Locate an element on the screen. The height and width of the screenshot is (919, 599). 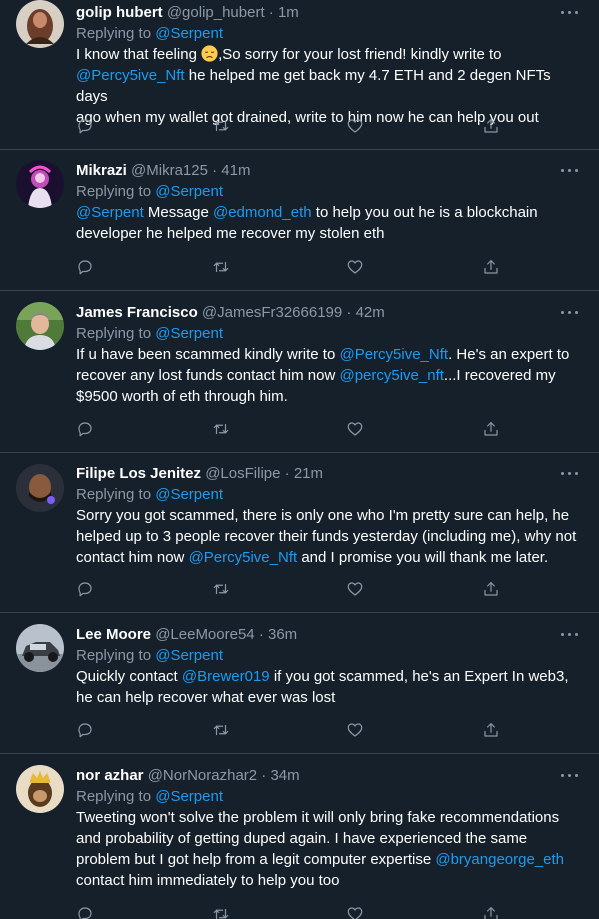
timestamp: 1m is located at coordinates (288, 12).